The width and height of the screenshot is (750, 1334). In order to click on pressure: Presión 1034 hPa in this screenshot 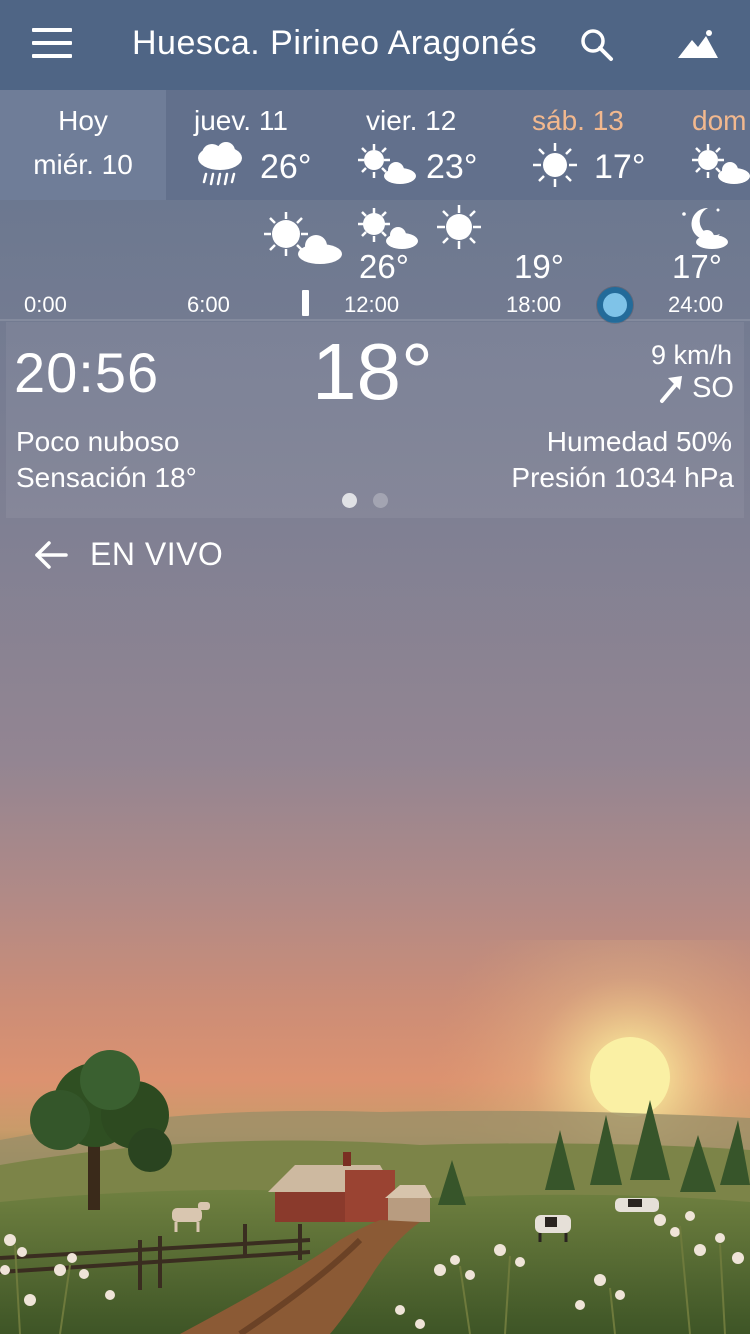, I will do `click(622, 477)`.